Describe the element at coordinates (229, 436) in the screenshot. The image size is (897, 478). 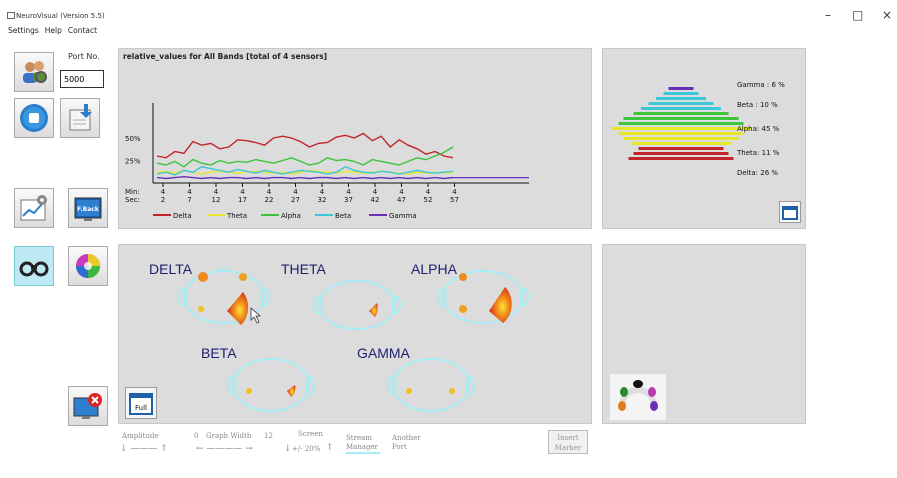
I see `graph-width-label: Graph Width` at that location.